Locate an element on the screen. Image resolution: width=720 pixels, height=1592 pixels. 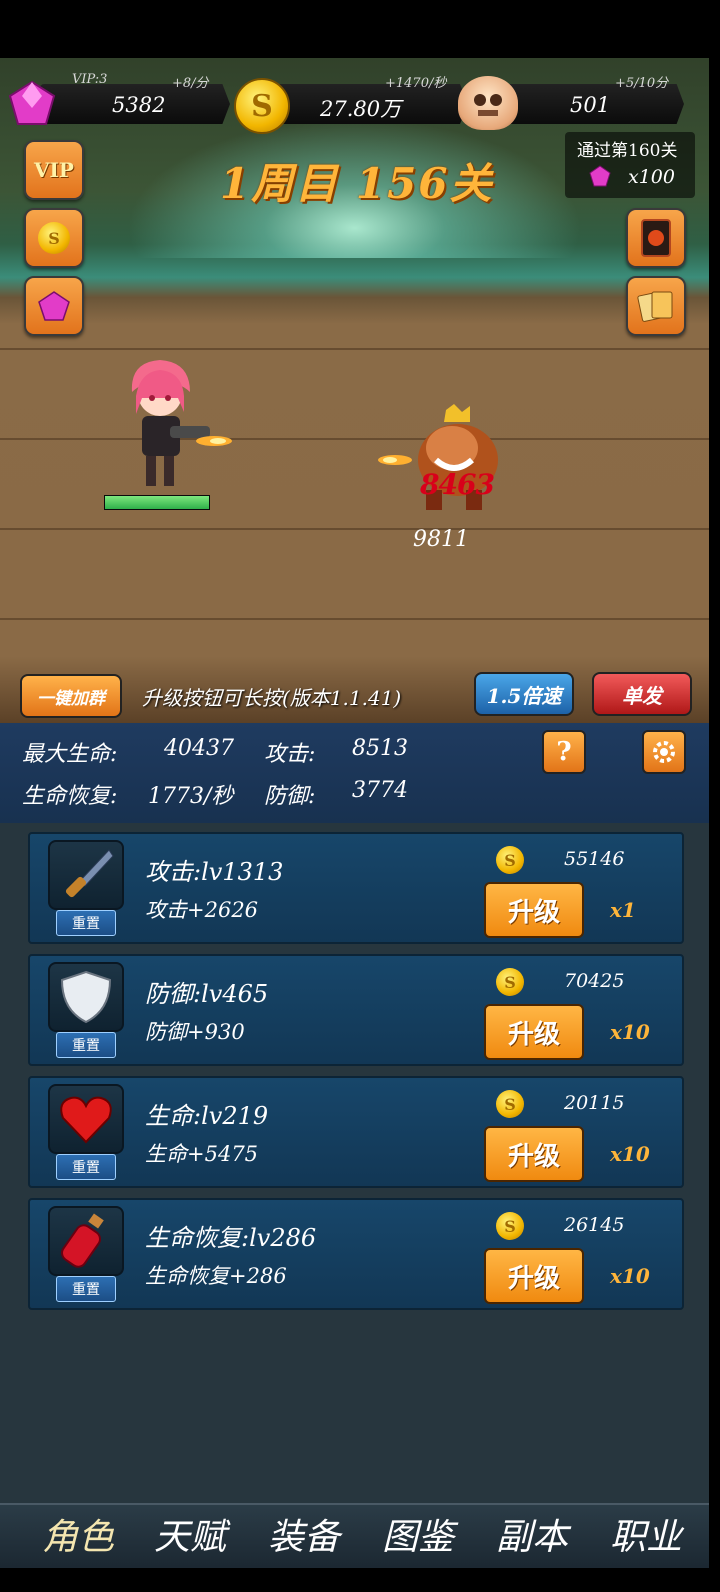
reward-label: 通过第160关 is located at coordinates (627, 151).